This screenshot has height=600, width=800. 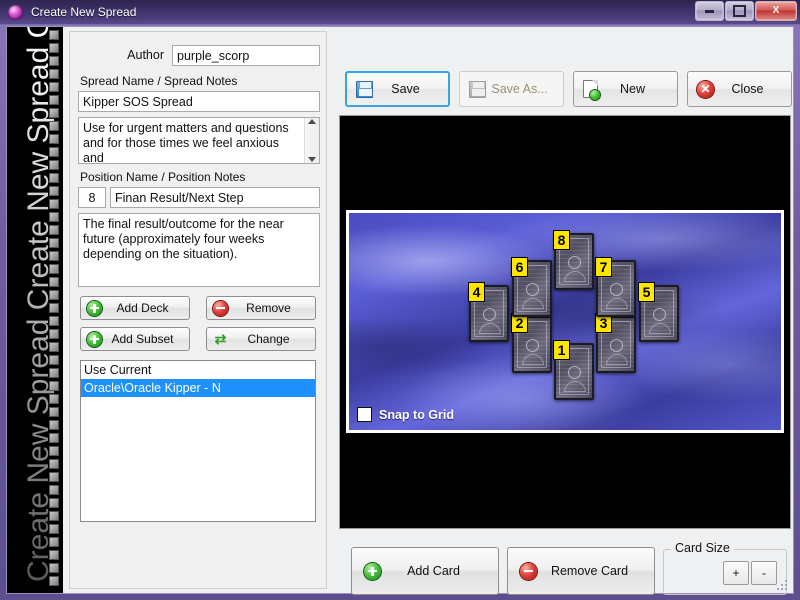 I want to click on card-position-4: 4, so click(x=488, y=312).